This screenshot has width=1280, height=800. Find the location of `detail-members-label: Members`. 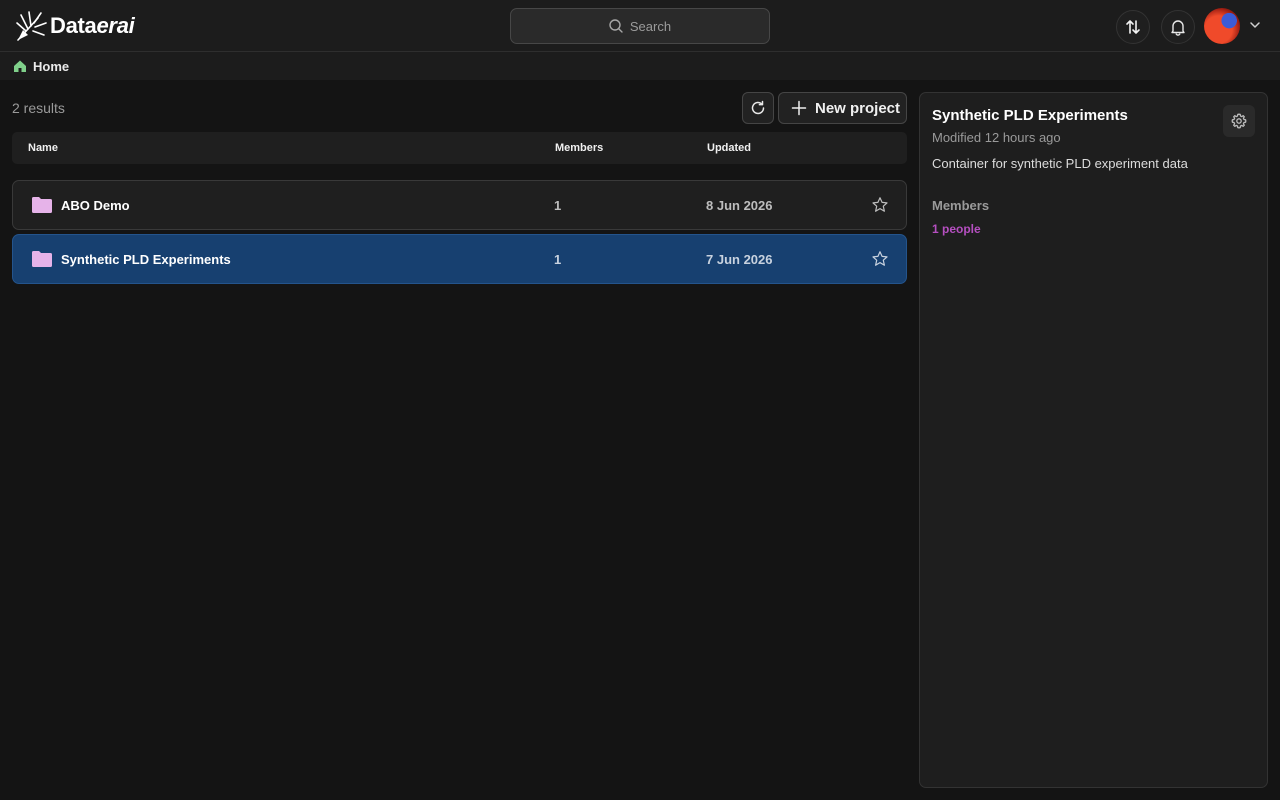

detail-members-label: Members is located at coordinates (961, 205).